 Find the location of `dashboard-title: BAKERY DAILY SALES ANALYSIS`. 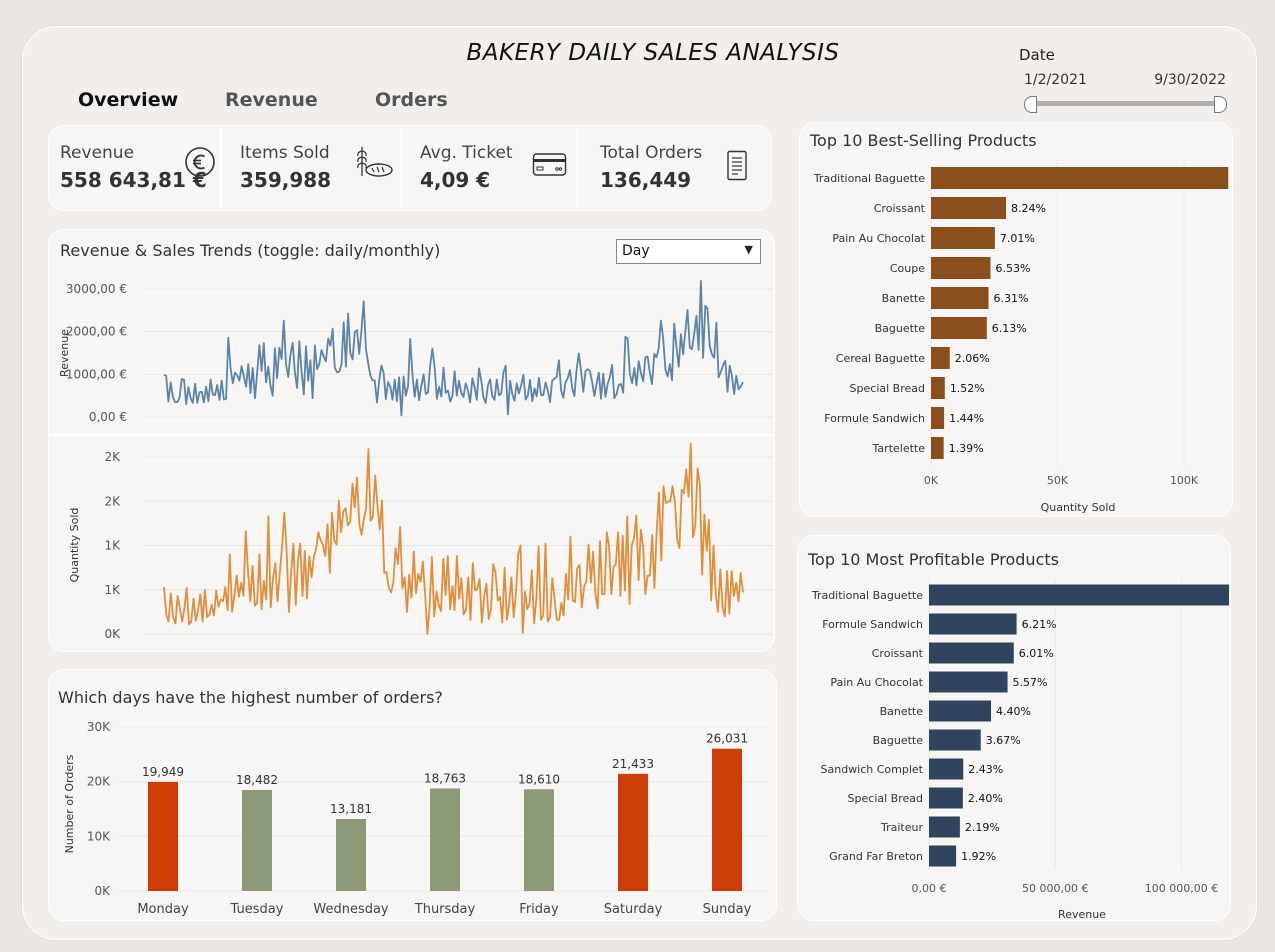

dashboard-title: BAKERY DAILY SALES ANALYSIS is located at coordinates (653, 53).